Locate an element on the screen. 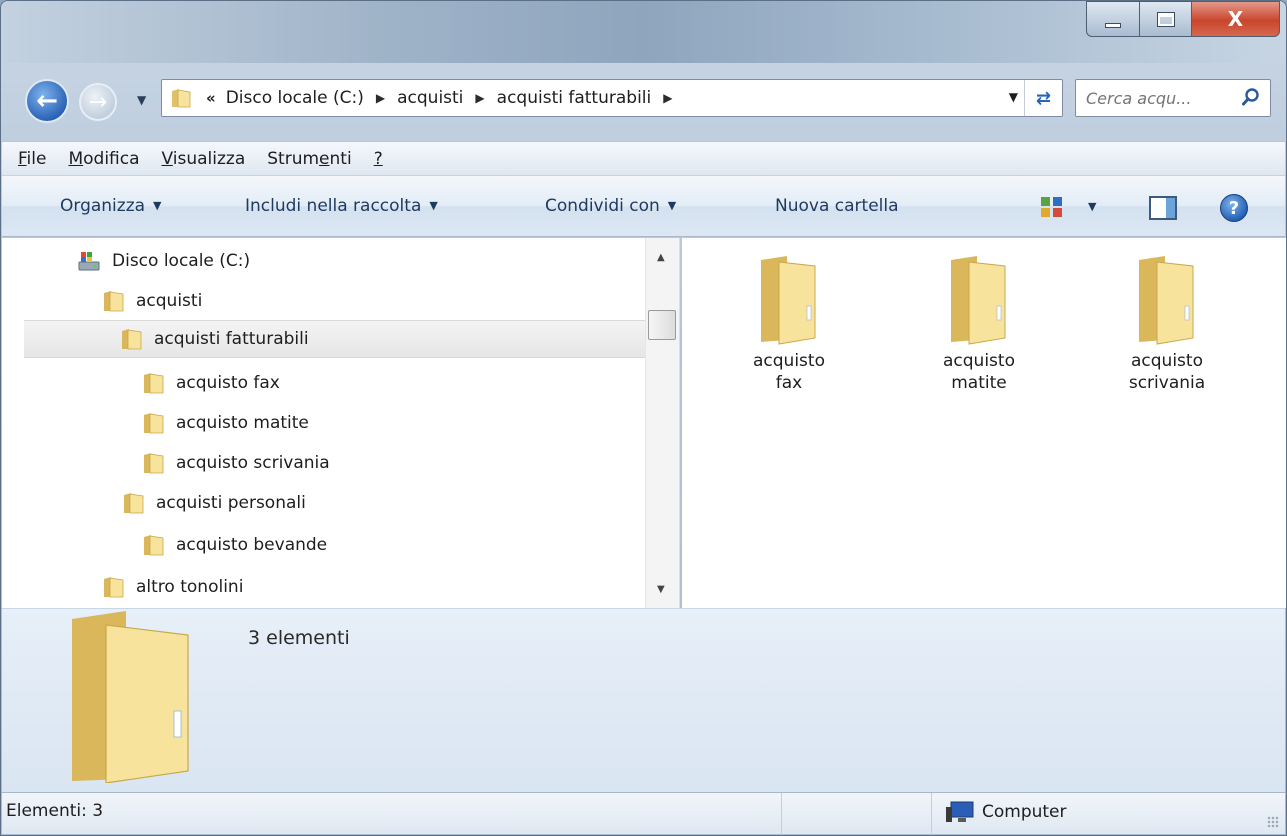 Image resolution: width=1287 pixels, height=836 pixels. title-bar: X is located at coordinates (643, 32).